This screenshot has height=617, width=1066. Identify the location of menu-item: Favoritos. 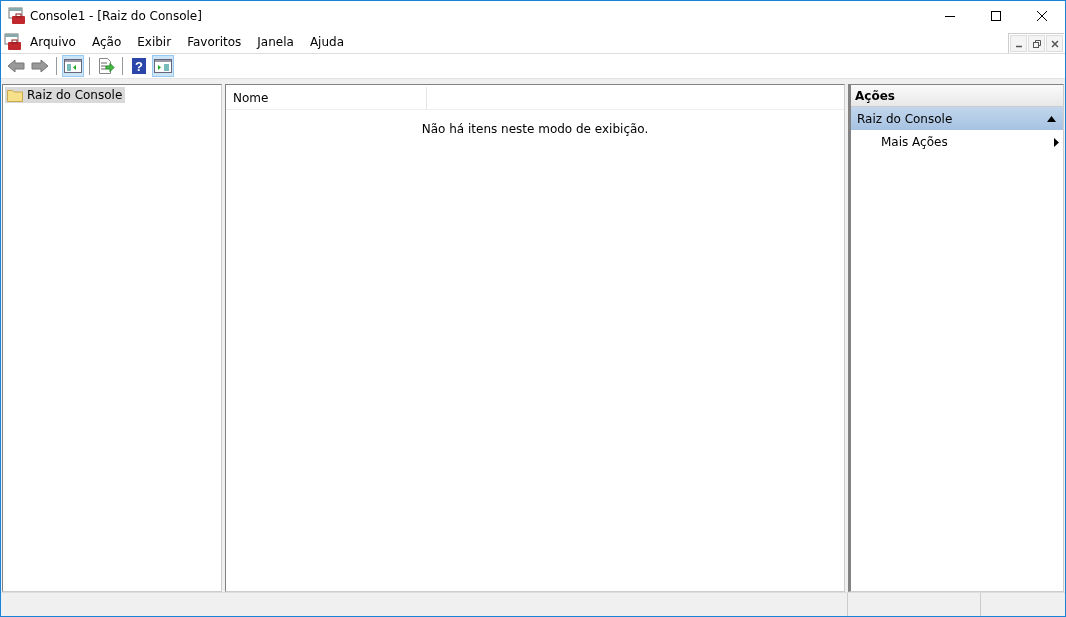
(214, 42).